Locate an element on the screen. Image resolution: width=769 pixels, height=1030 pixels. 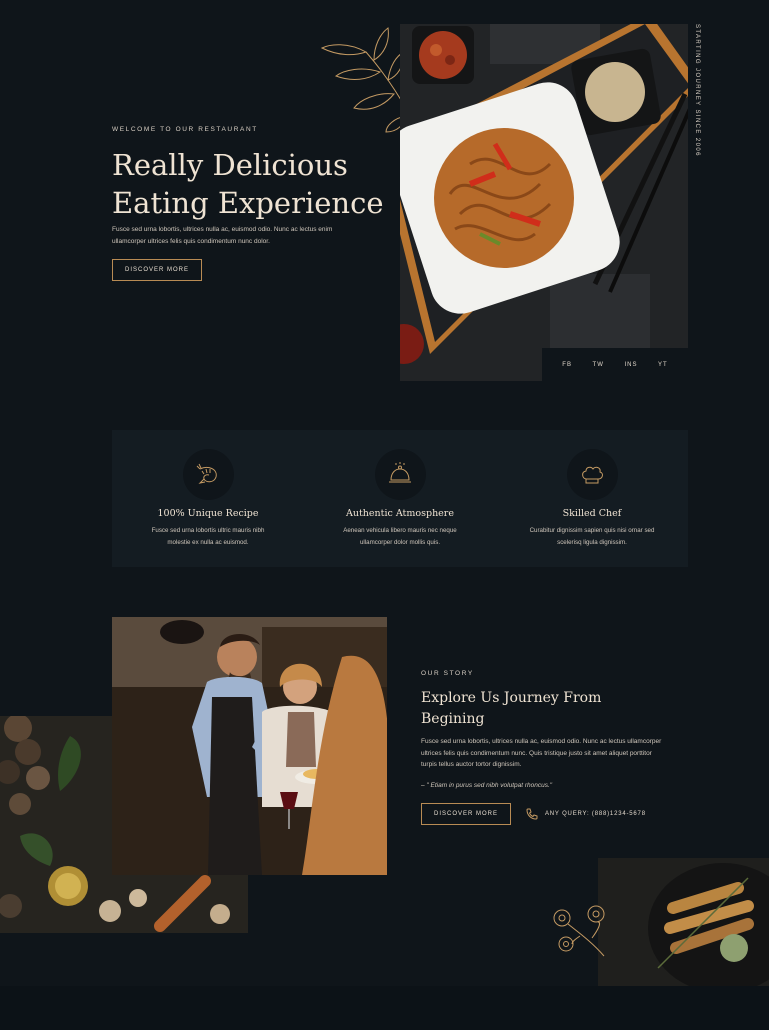
hero-title-line1: Really Delicious is located at coordinates (230, 165).